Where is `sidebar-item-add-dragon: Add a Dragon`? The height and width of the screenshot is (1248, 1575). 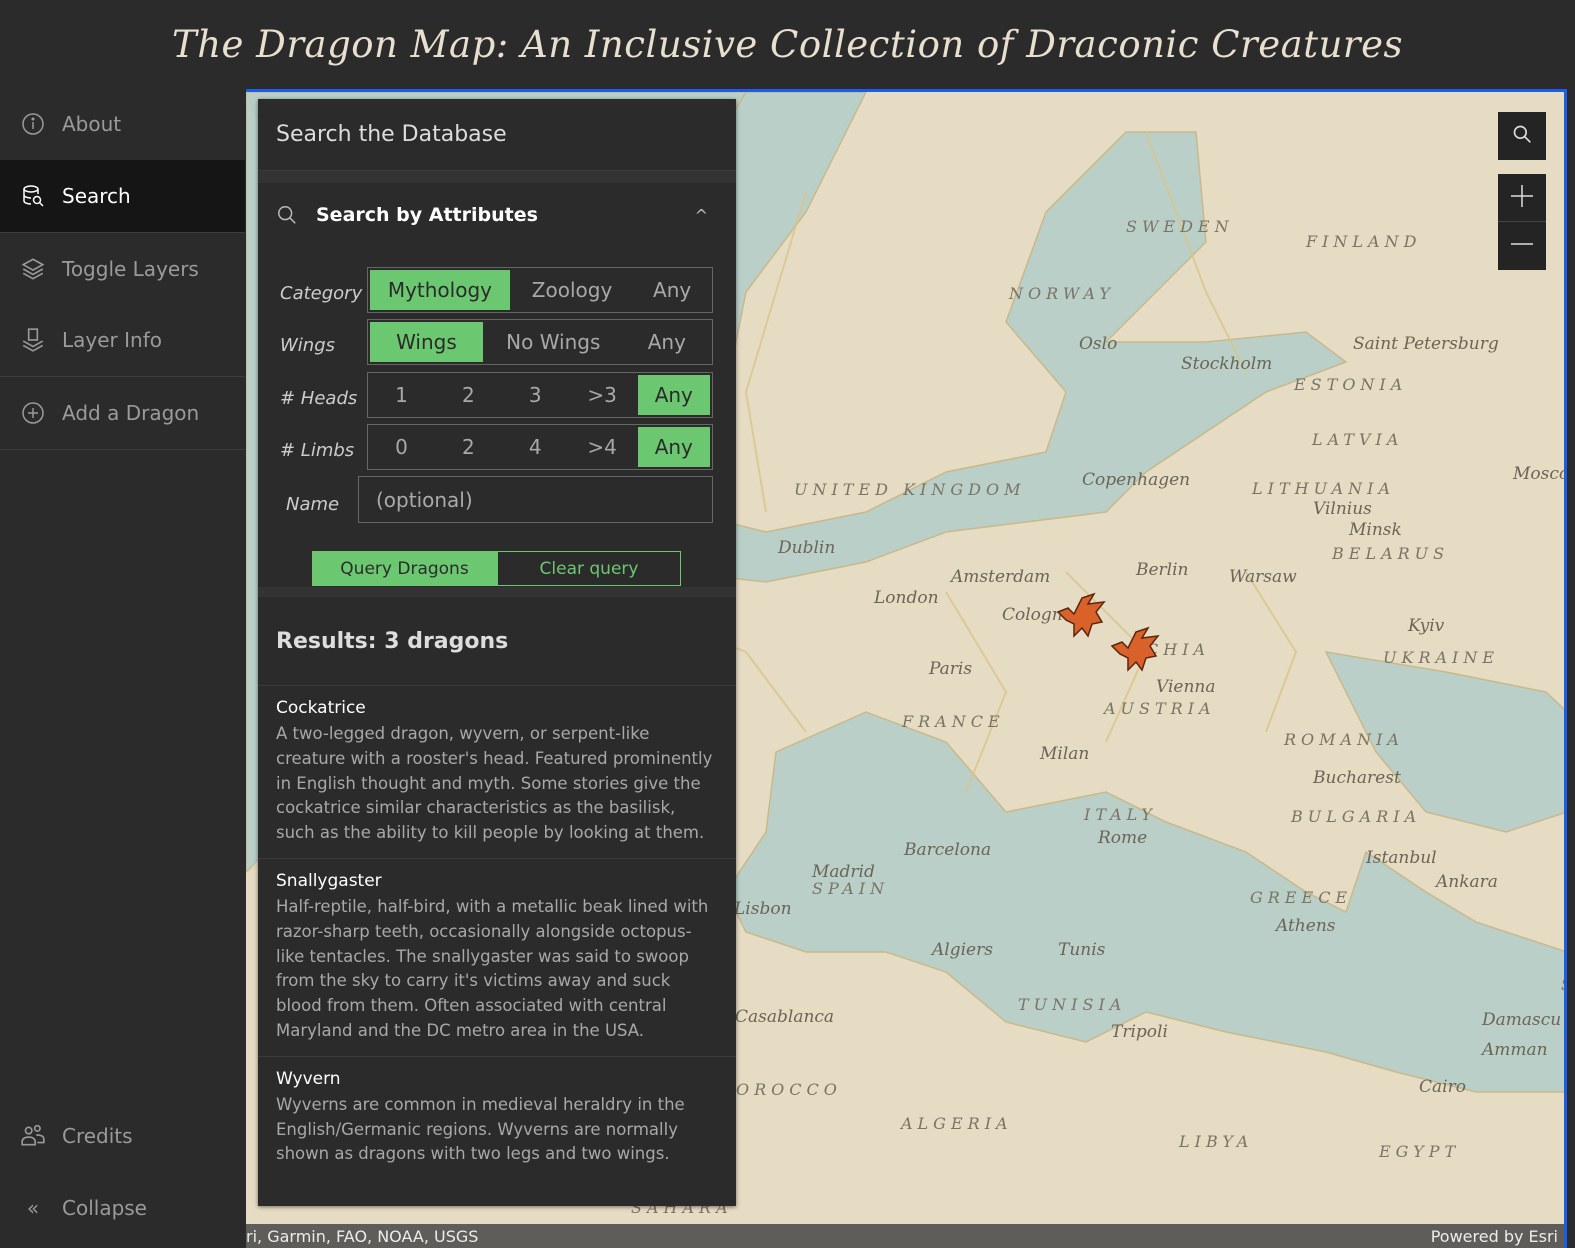 sidebar-item-add-dragon: Add a Dragon is located at coordinates (122, 413).